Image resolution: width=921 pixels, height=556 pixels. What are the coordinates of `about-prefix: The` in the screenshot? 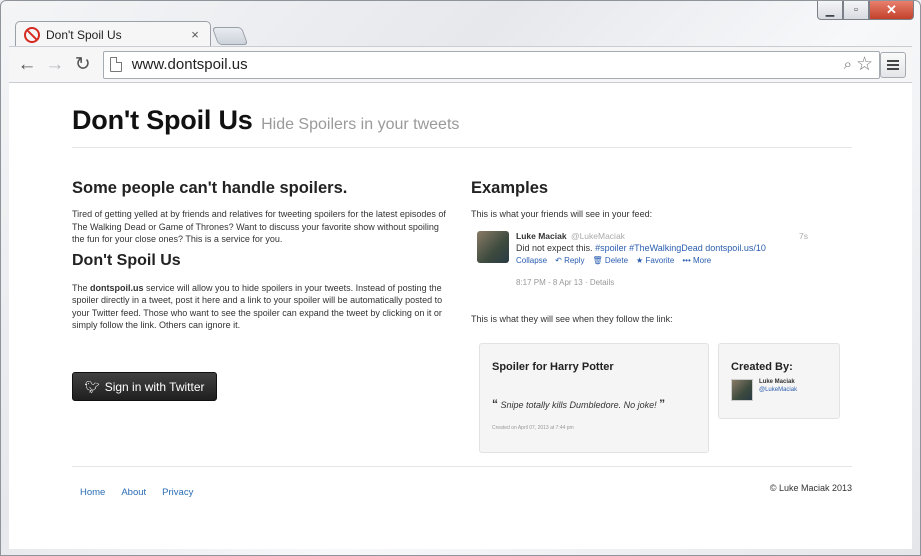 It's located at (81, 287).